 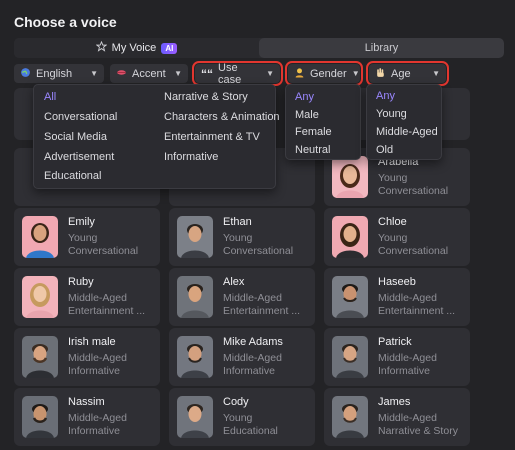 I want to click on use-case-option-educational: Educational, so click(x=73, y=176).